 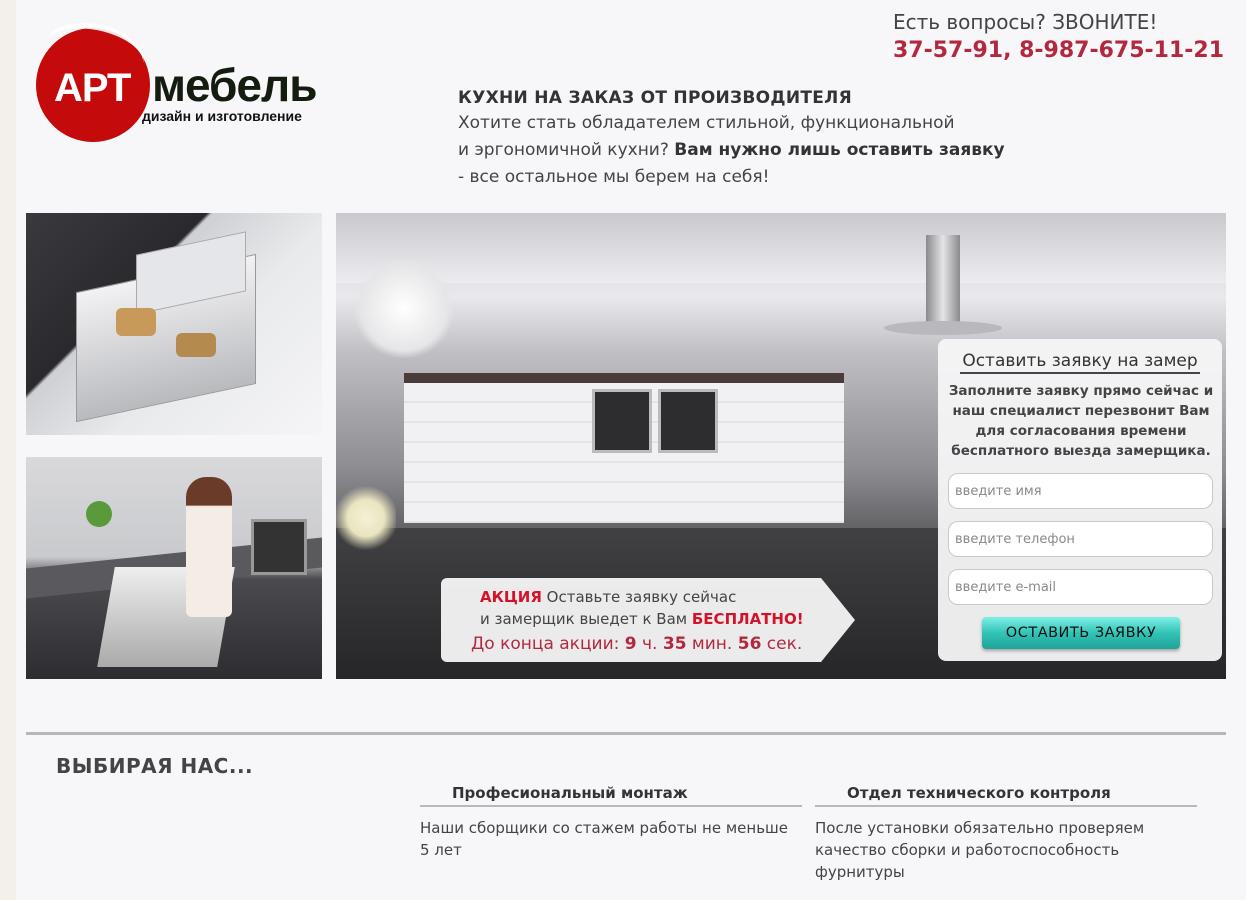 What do you see at coordinates (839, 150) in the screenshot?
I see `intro-line-2-bold: Вам нужно лишь оставить заявку` at bounding box center [839, 150].